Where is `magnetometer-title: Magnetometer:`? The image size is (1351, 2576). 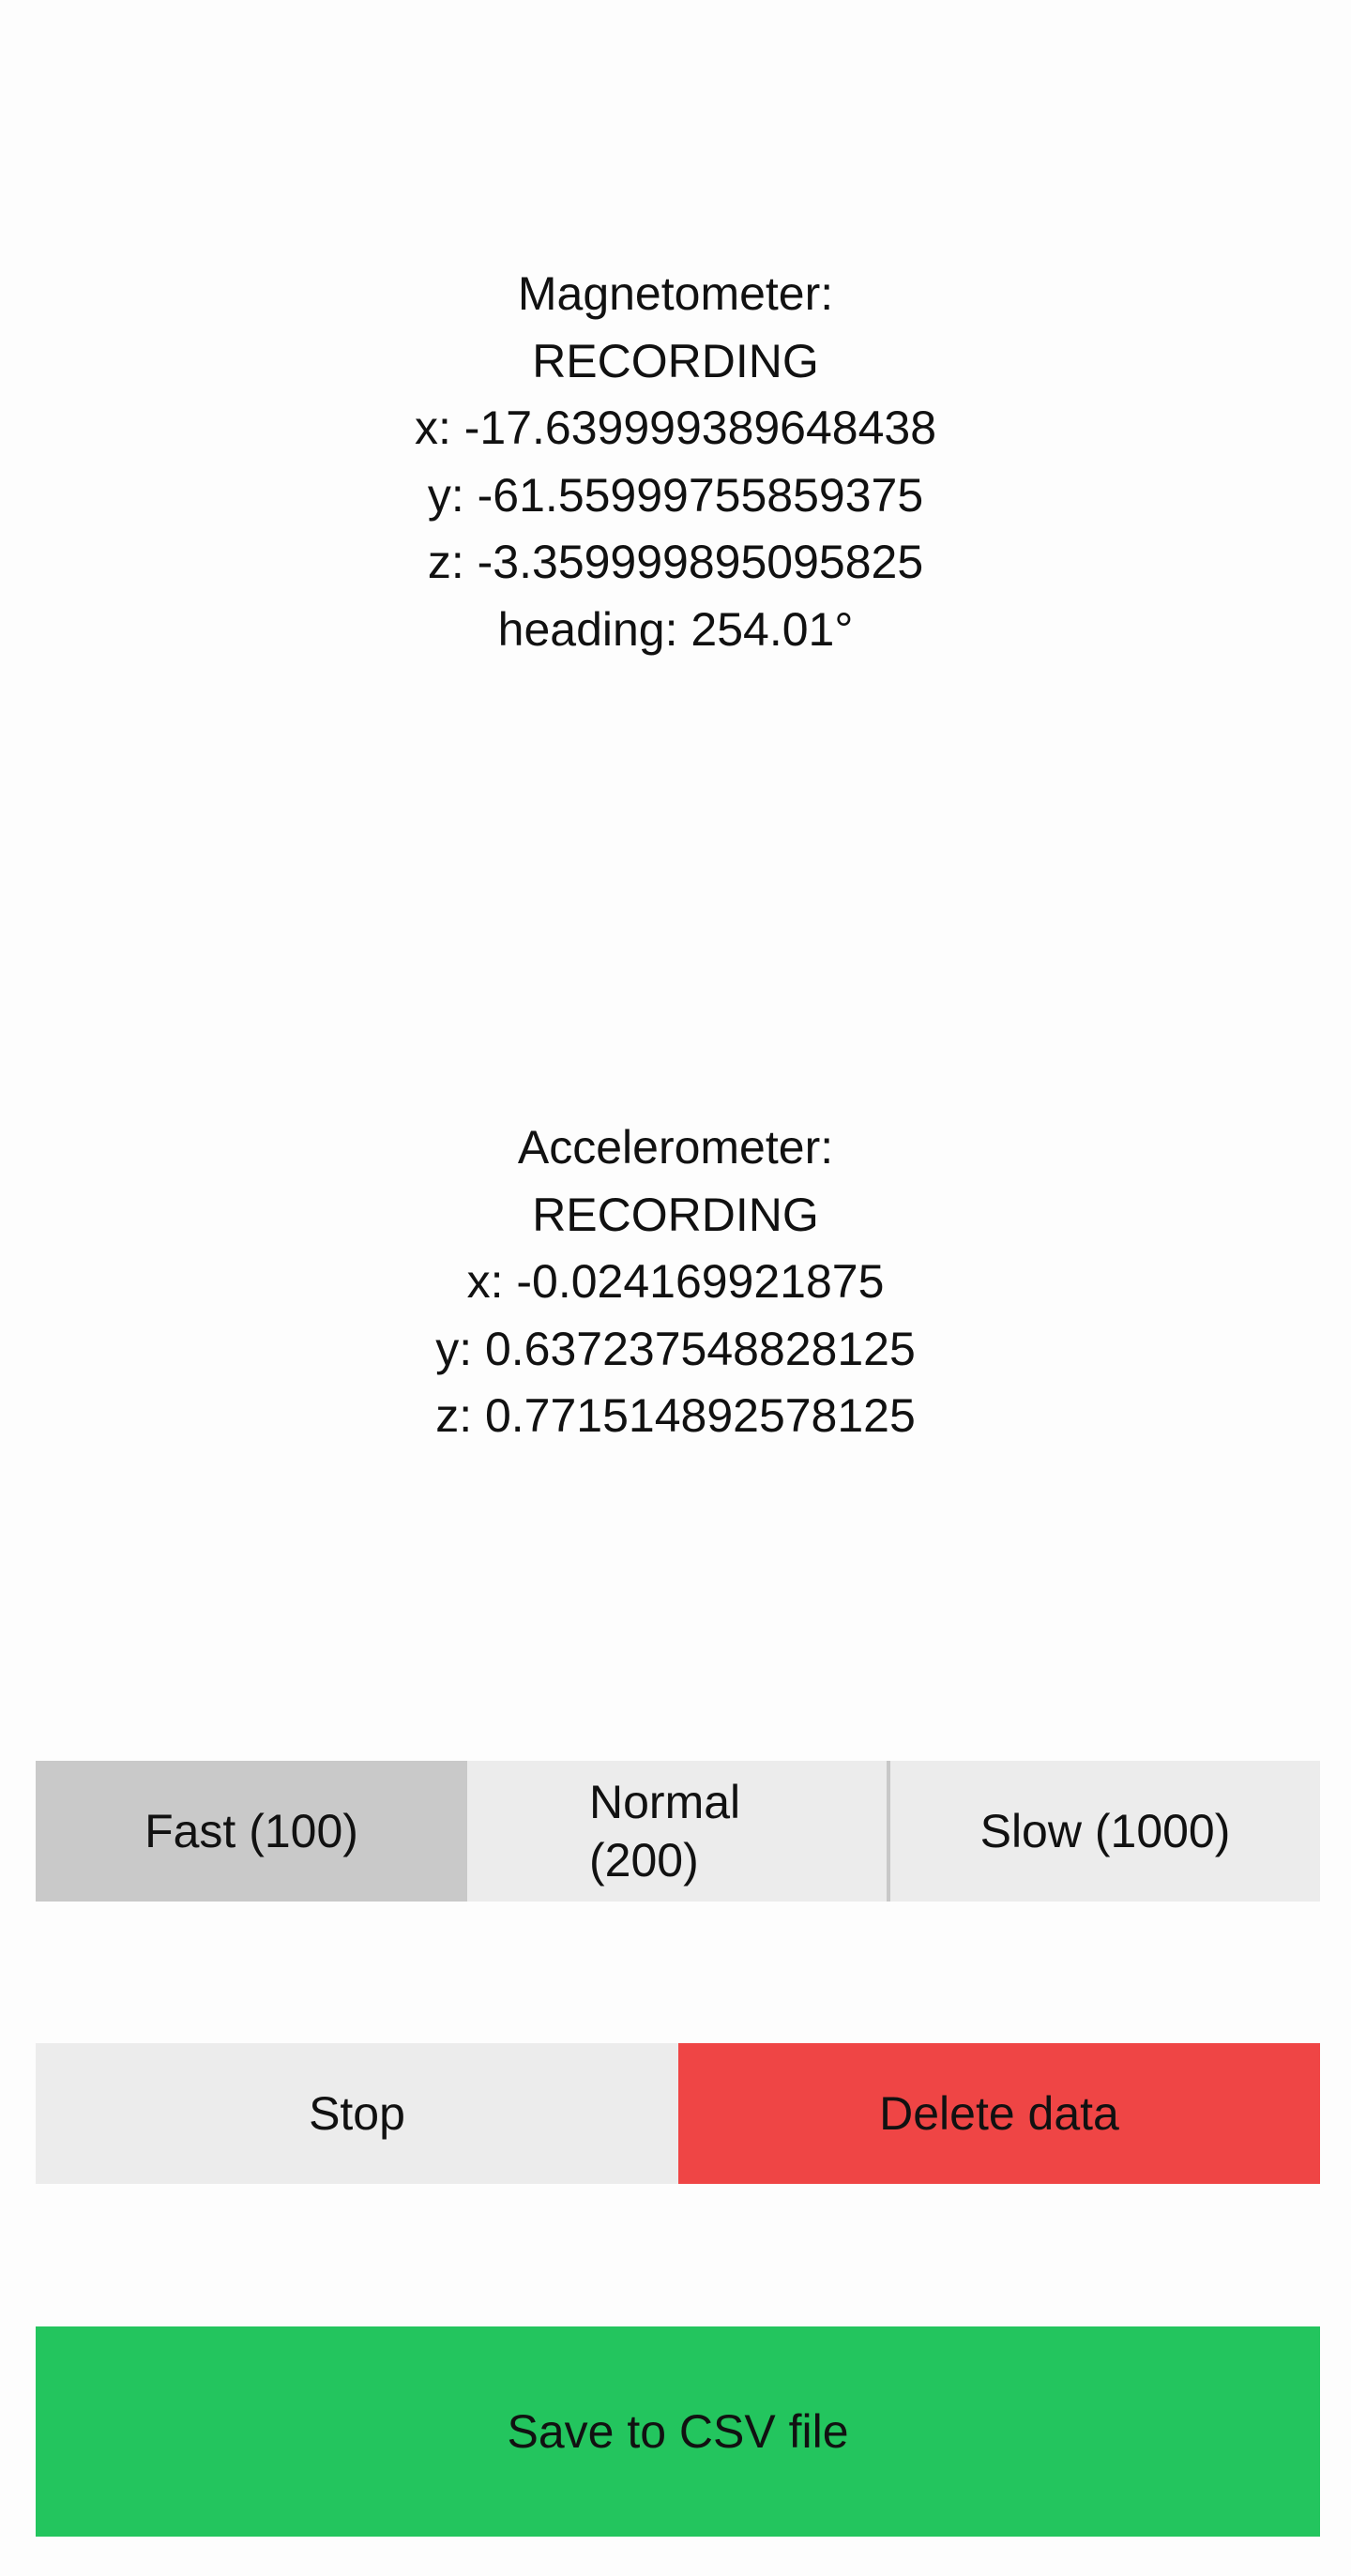 magnetometer-title: Magnetometer: is located at coordinates (675, 293).